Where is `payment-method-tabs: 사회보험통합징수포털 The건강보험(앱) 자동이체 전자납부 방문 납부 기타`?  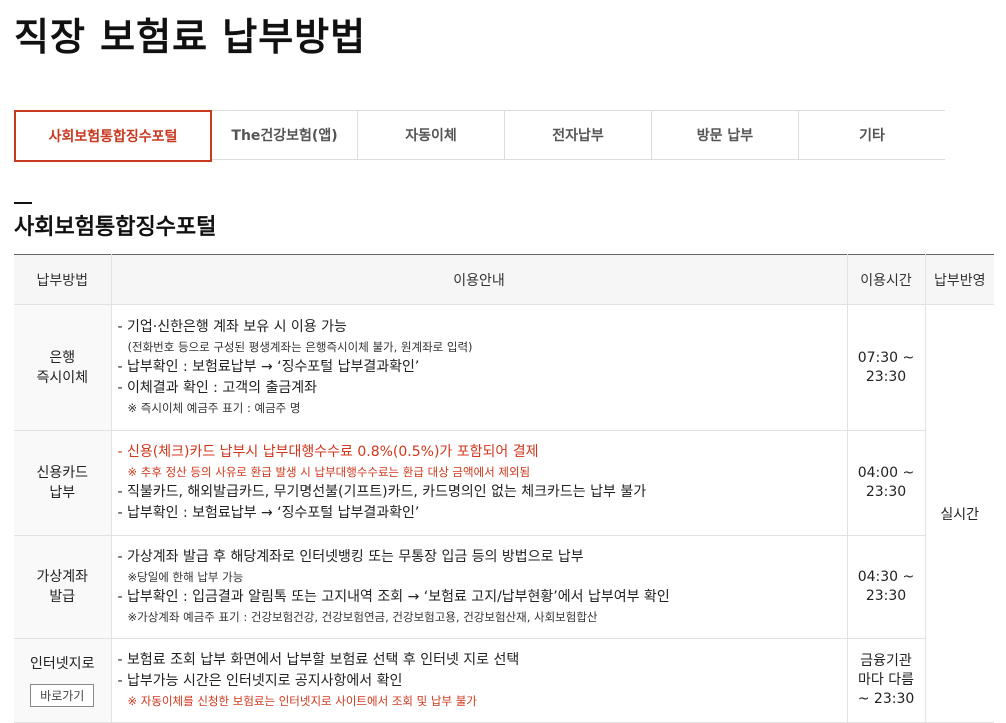 payment-method-tabs: 사회보험통합징수포털 The건강보험(앱) 자동이체 전자납부 방문 납부 기타 is located at coordinates (479, 136).